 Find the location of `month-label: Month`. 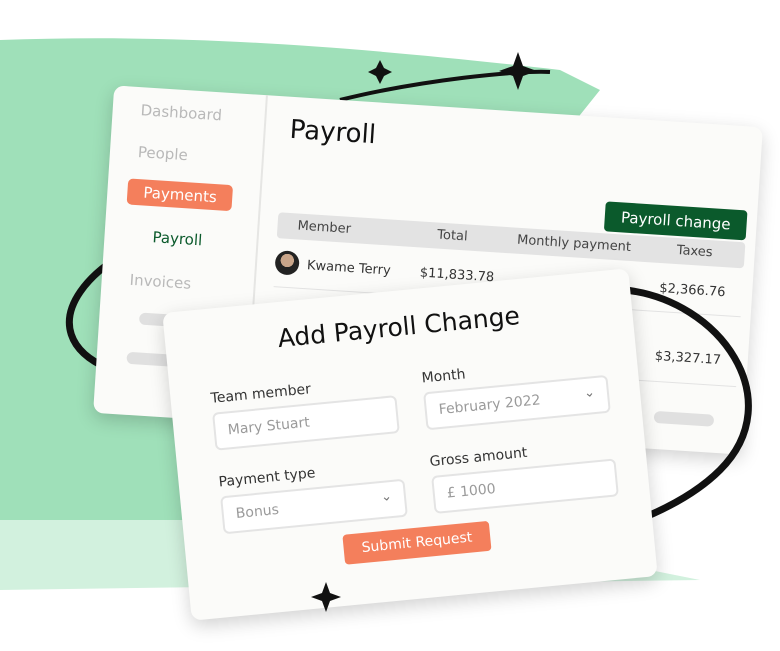

month-label: Month is located at coordinates (443, 376).